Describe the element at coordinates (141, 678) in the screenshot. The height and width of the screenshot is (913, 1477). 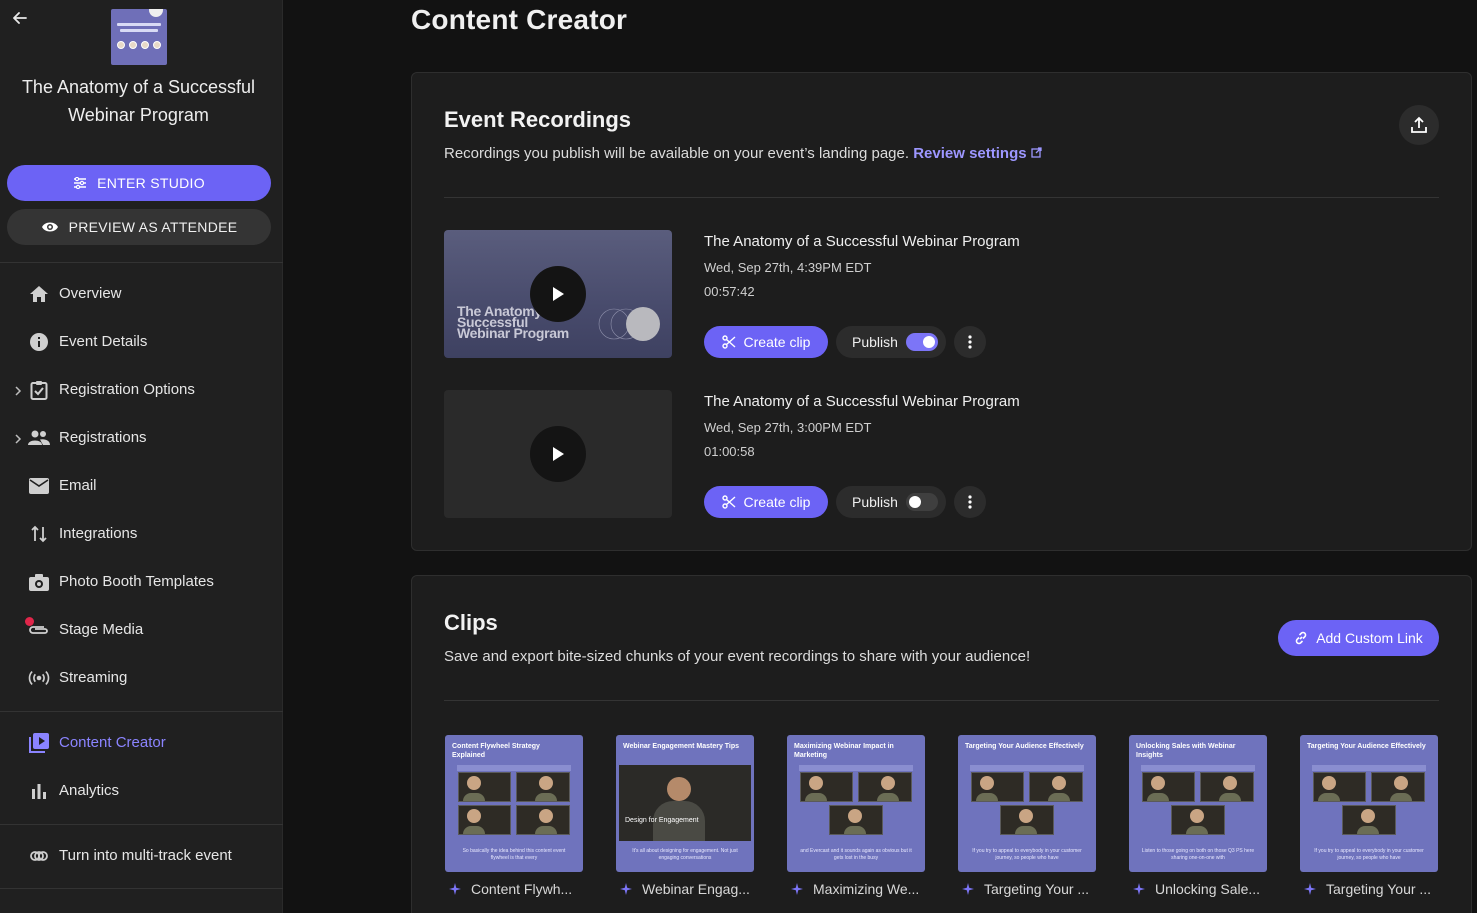
I see `sidebar-item-streaming: Streaming` at that location.